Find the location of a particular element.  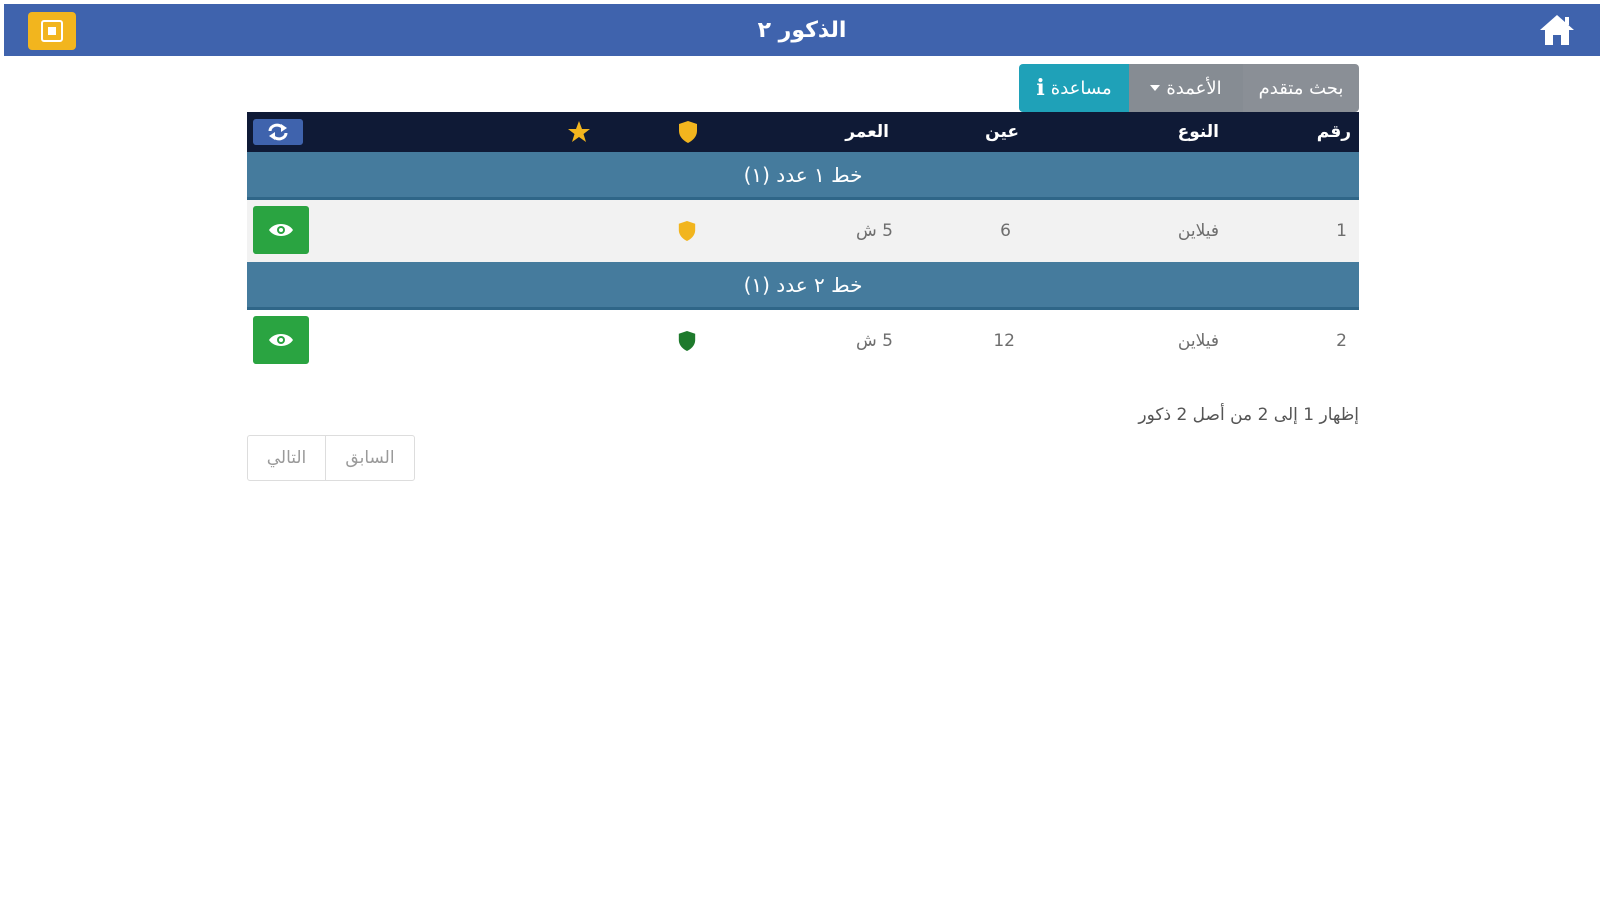

next-page-button: التالي is located at coordinates (287, 458).